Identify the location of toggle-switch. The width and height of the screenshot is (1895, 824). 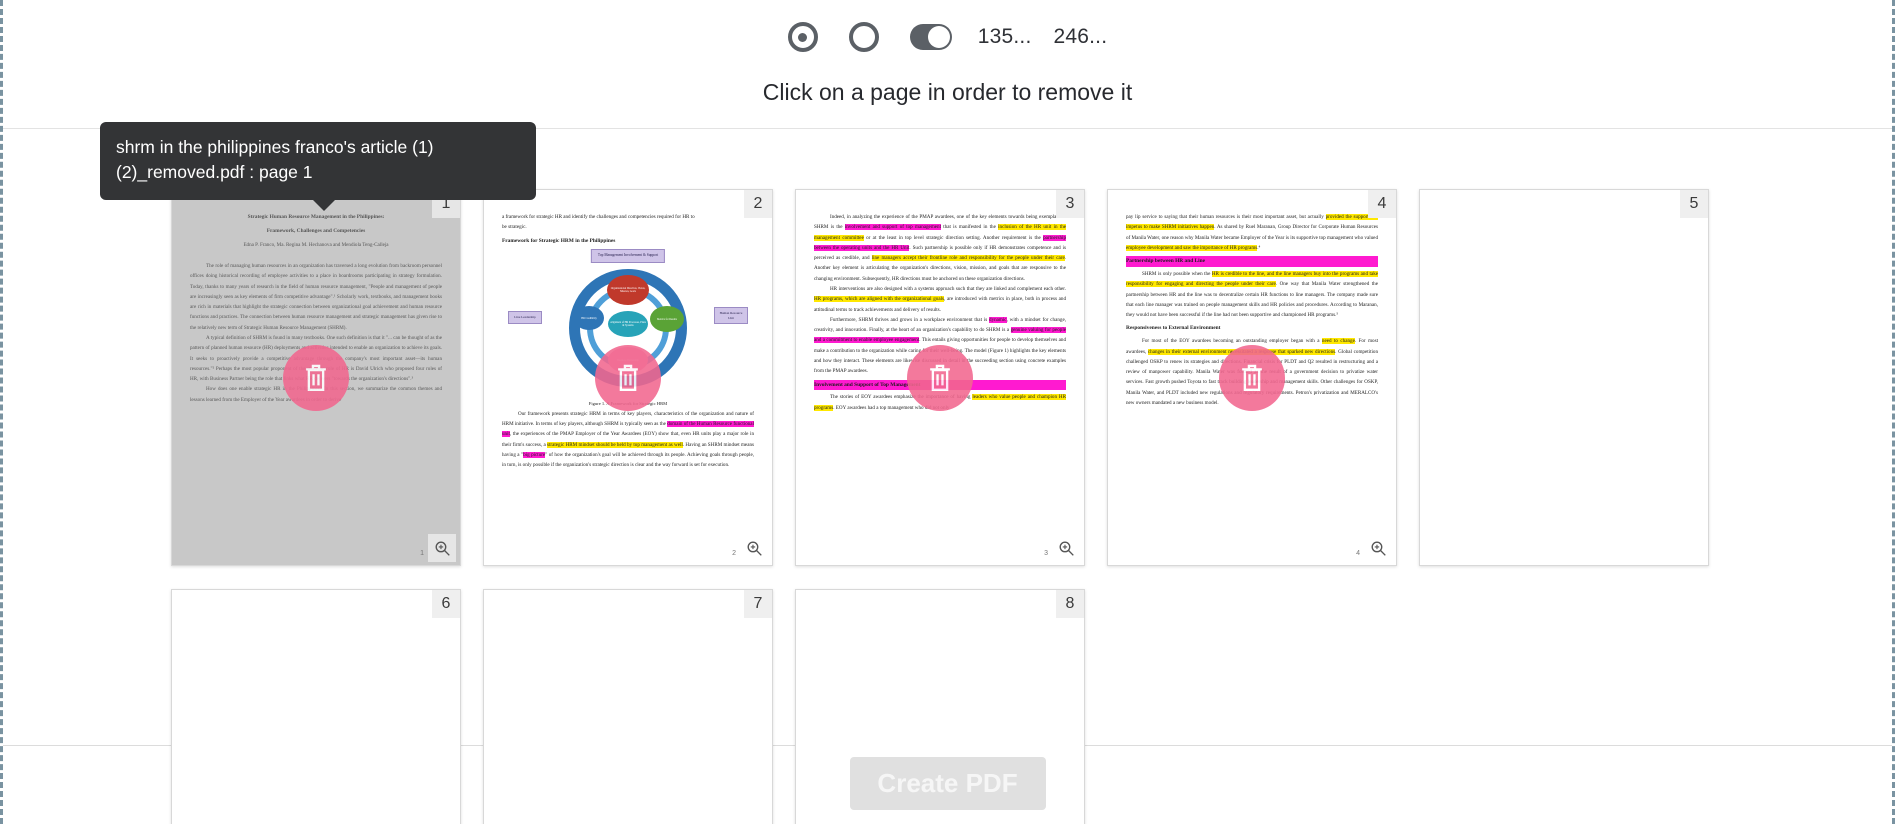
(930, 37).